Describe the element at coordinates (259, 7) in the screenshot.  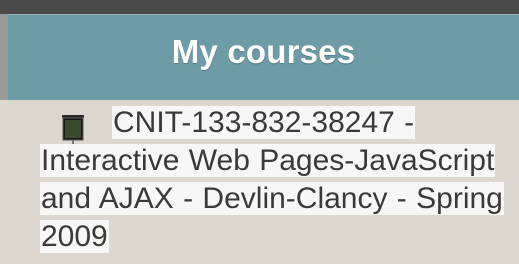
I see `top-bar` at that location.